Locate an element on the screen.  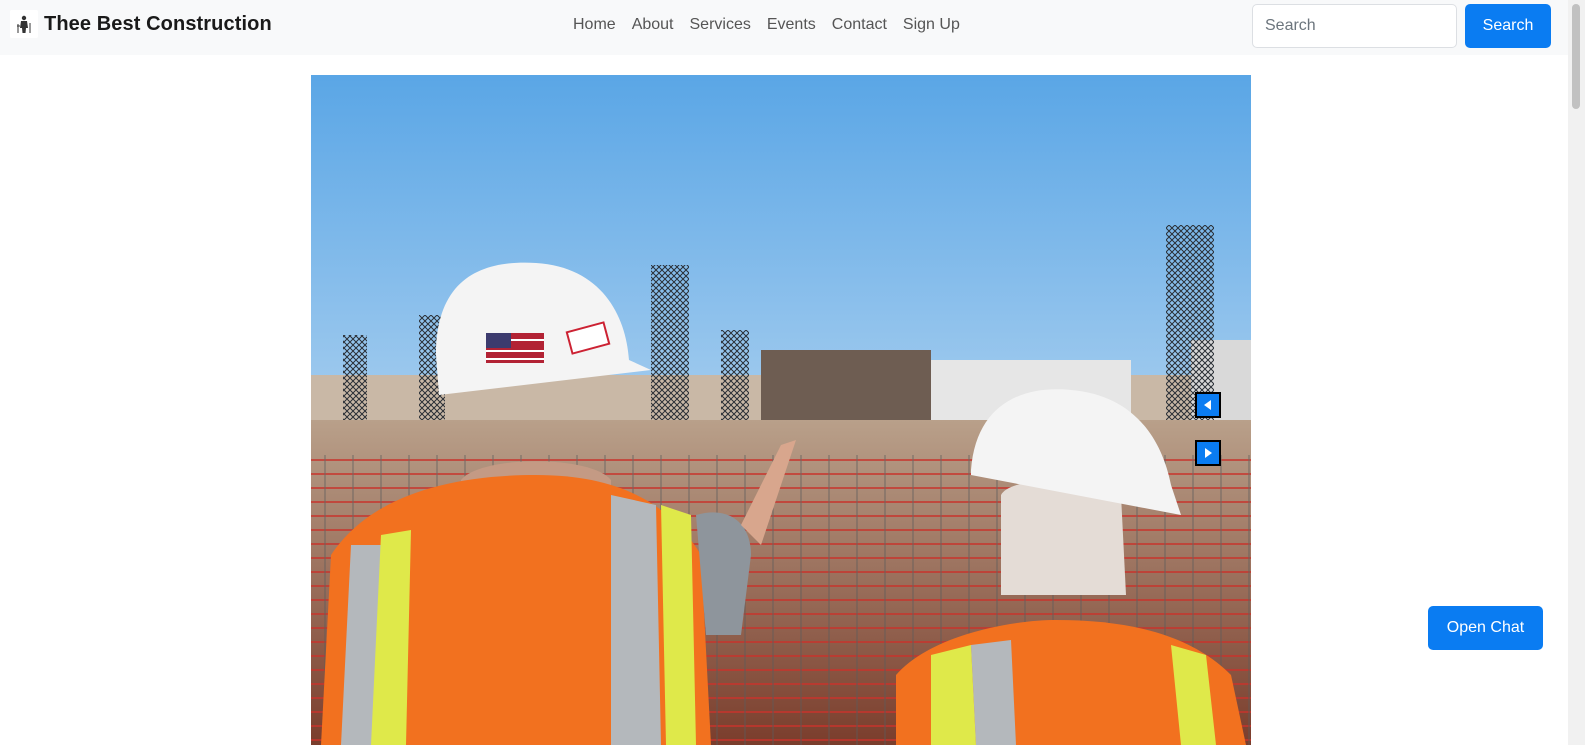
triangle-right-icon is located at coordinates (1208, 453).